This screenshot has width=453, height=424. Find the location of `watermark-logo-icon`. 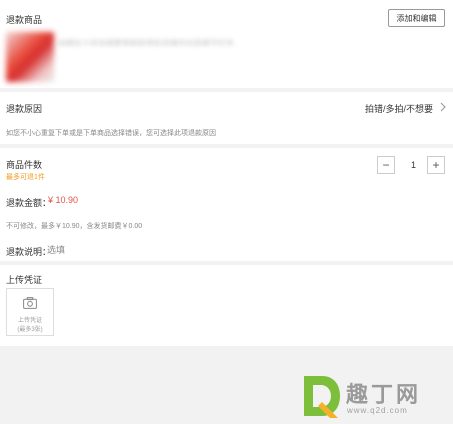

watermark-logo-icon is located at coordinates (322, 397).